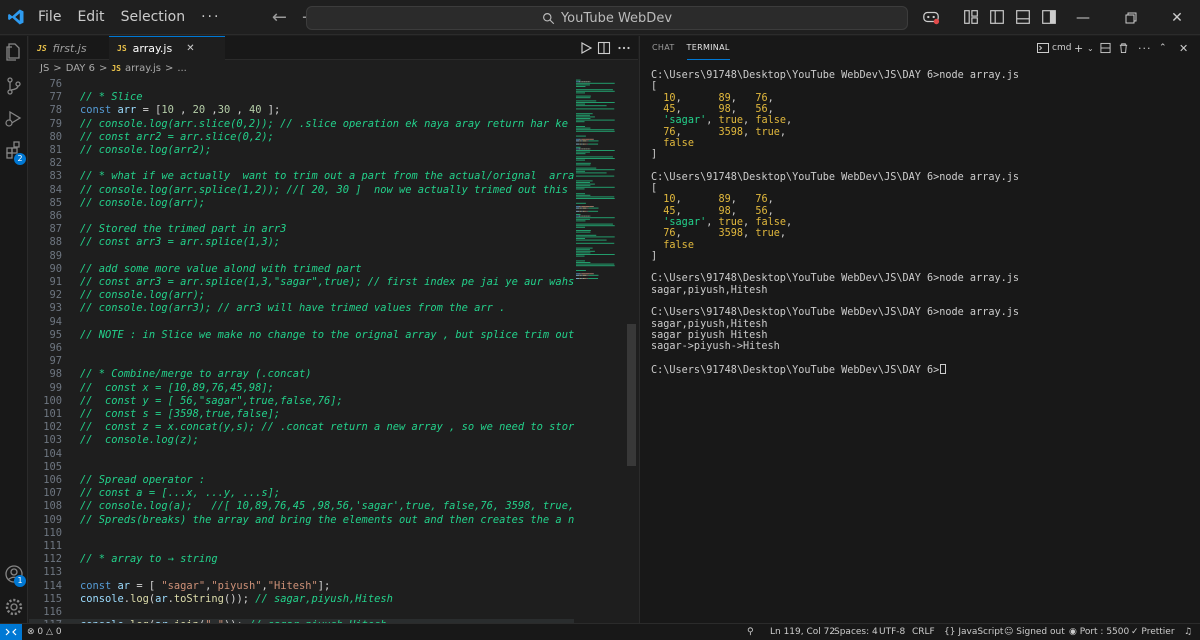  Describe the element at coordinates (301, 572) in the screenshot. I see `code-line: 113` at that location.